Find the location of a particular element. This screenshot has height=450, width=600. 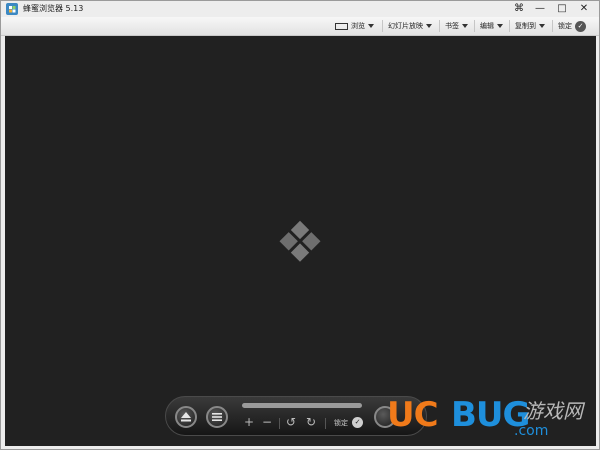

copy-to-menu: 复制到 is located at coordinates (530, 26).